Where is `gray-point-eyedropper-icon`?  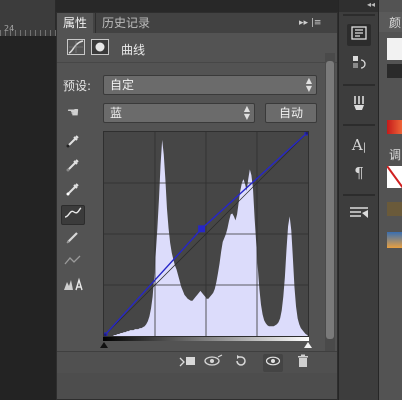
gray-point-eyedropper-icon is located at coordinates (73, 167).